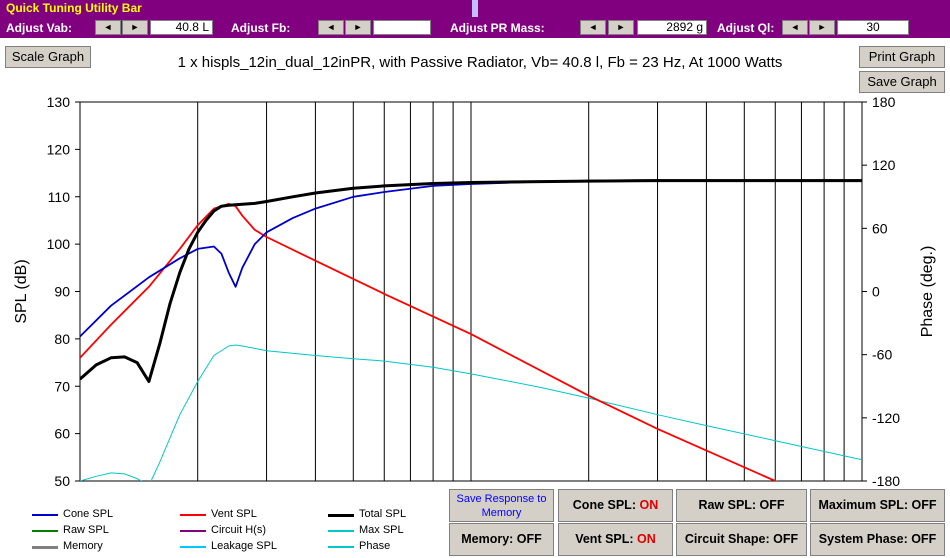 This screenshot has width=950, height=558. What do you see at coordinates (59, 149) in the screenshot?
I see `y-tick-label: 120` at bounding box center [59, 149].